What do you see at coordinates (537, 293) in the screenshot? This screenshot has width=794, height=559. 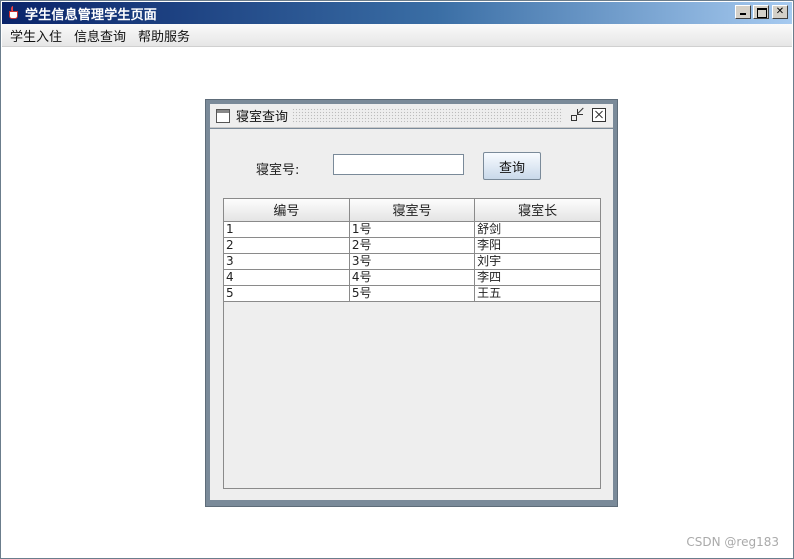 I see `cell-dorm-leader: 王五` at bounding box center [537, 293].